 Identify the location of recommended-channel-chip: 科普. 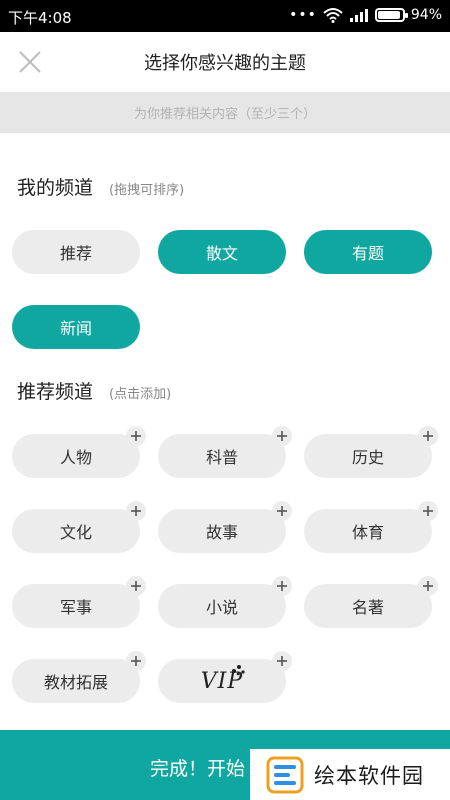
(225, 452).